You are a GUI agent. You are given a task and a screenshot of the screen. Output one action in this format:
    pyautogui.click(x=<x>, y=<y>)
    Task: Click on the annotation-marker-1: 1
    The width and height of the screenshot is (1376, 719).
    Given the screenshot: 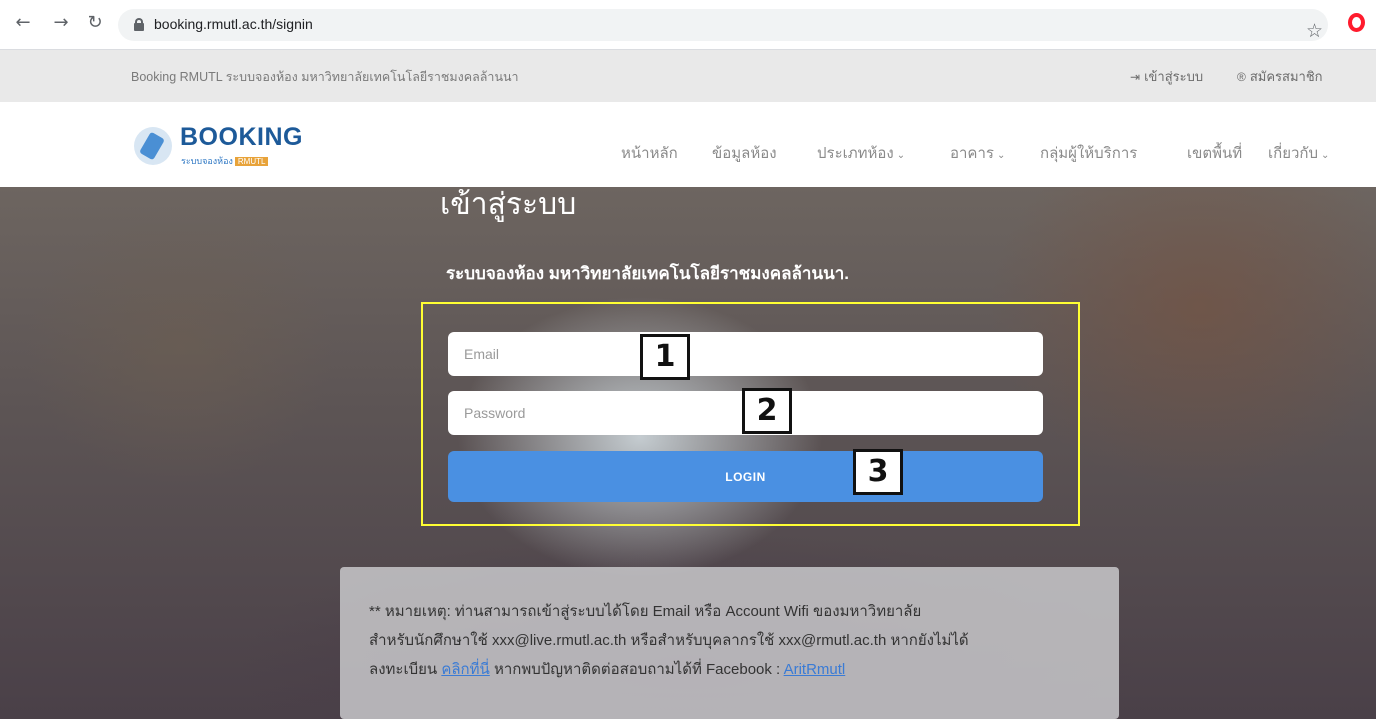 What is the action you would take?
    pyautogui.click(x=665, y=357)
    